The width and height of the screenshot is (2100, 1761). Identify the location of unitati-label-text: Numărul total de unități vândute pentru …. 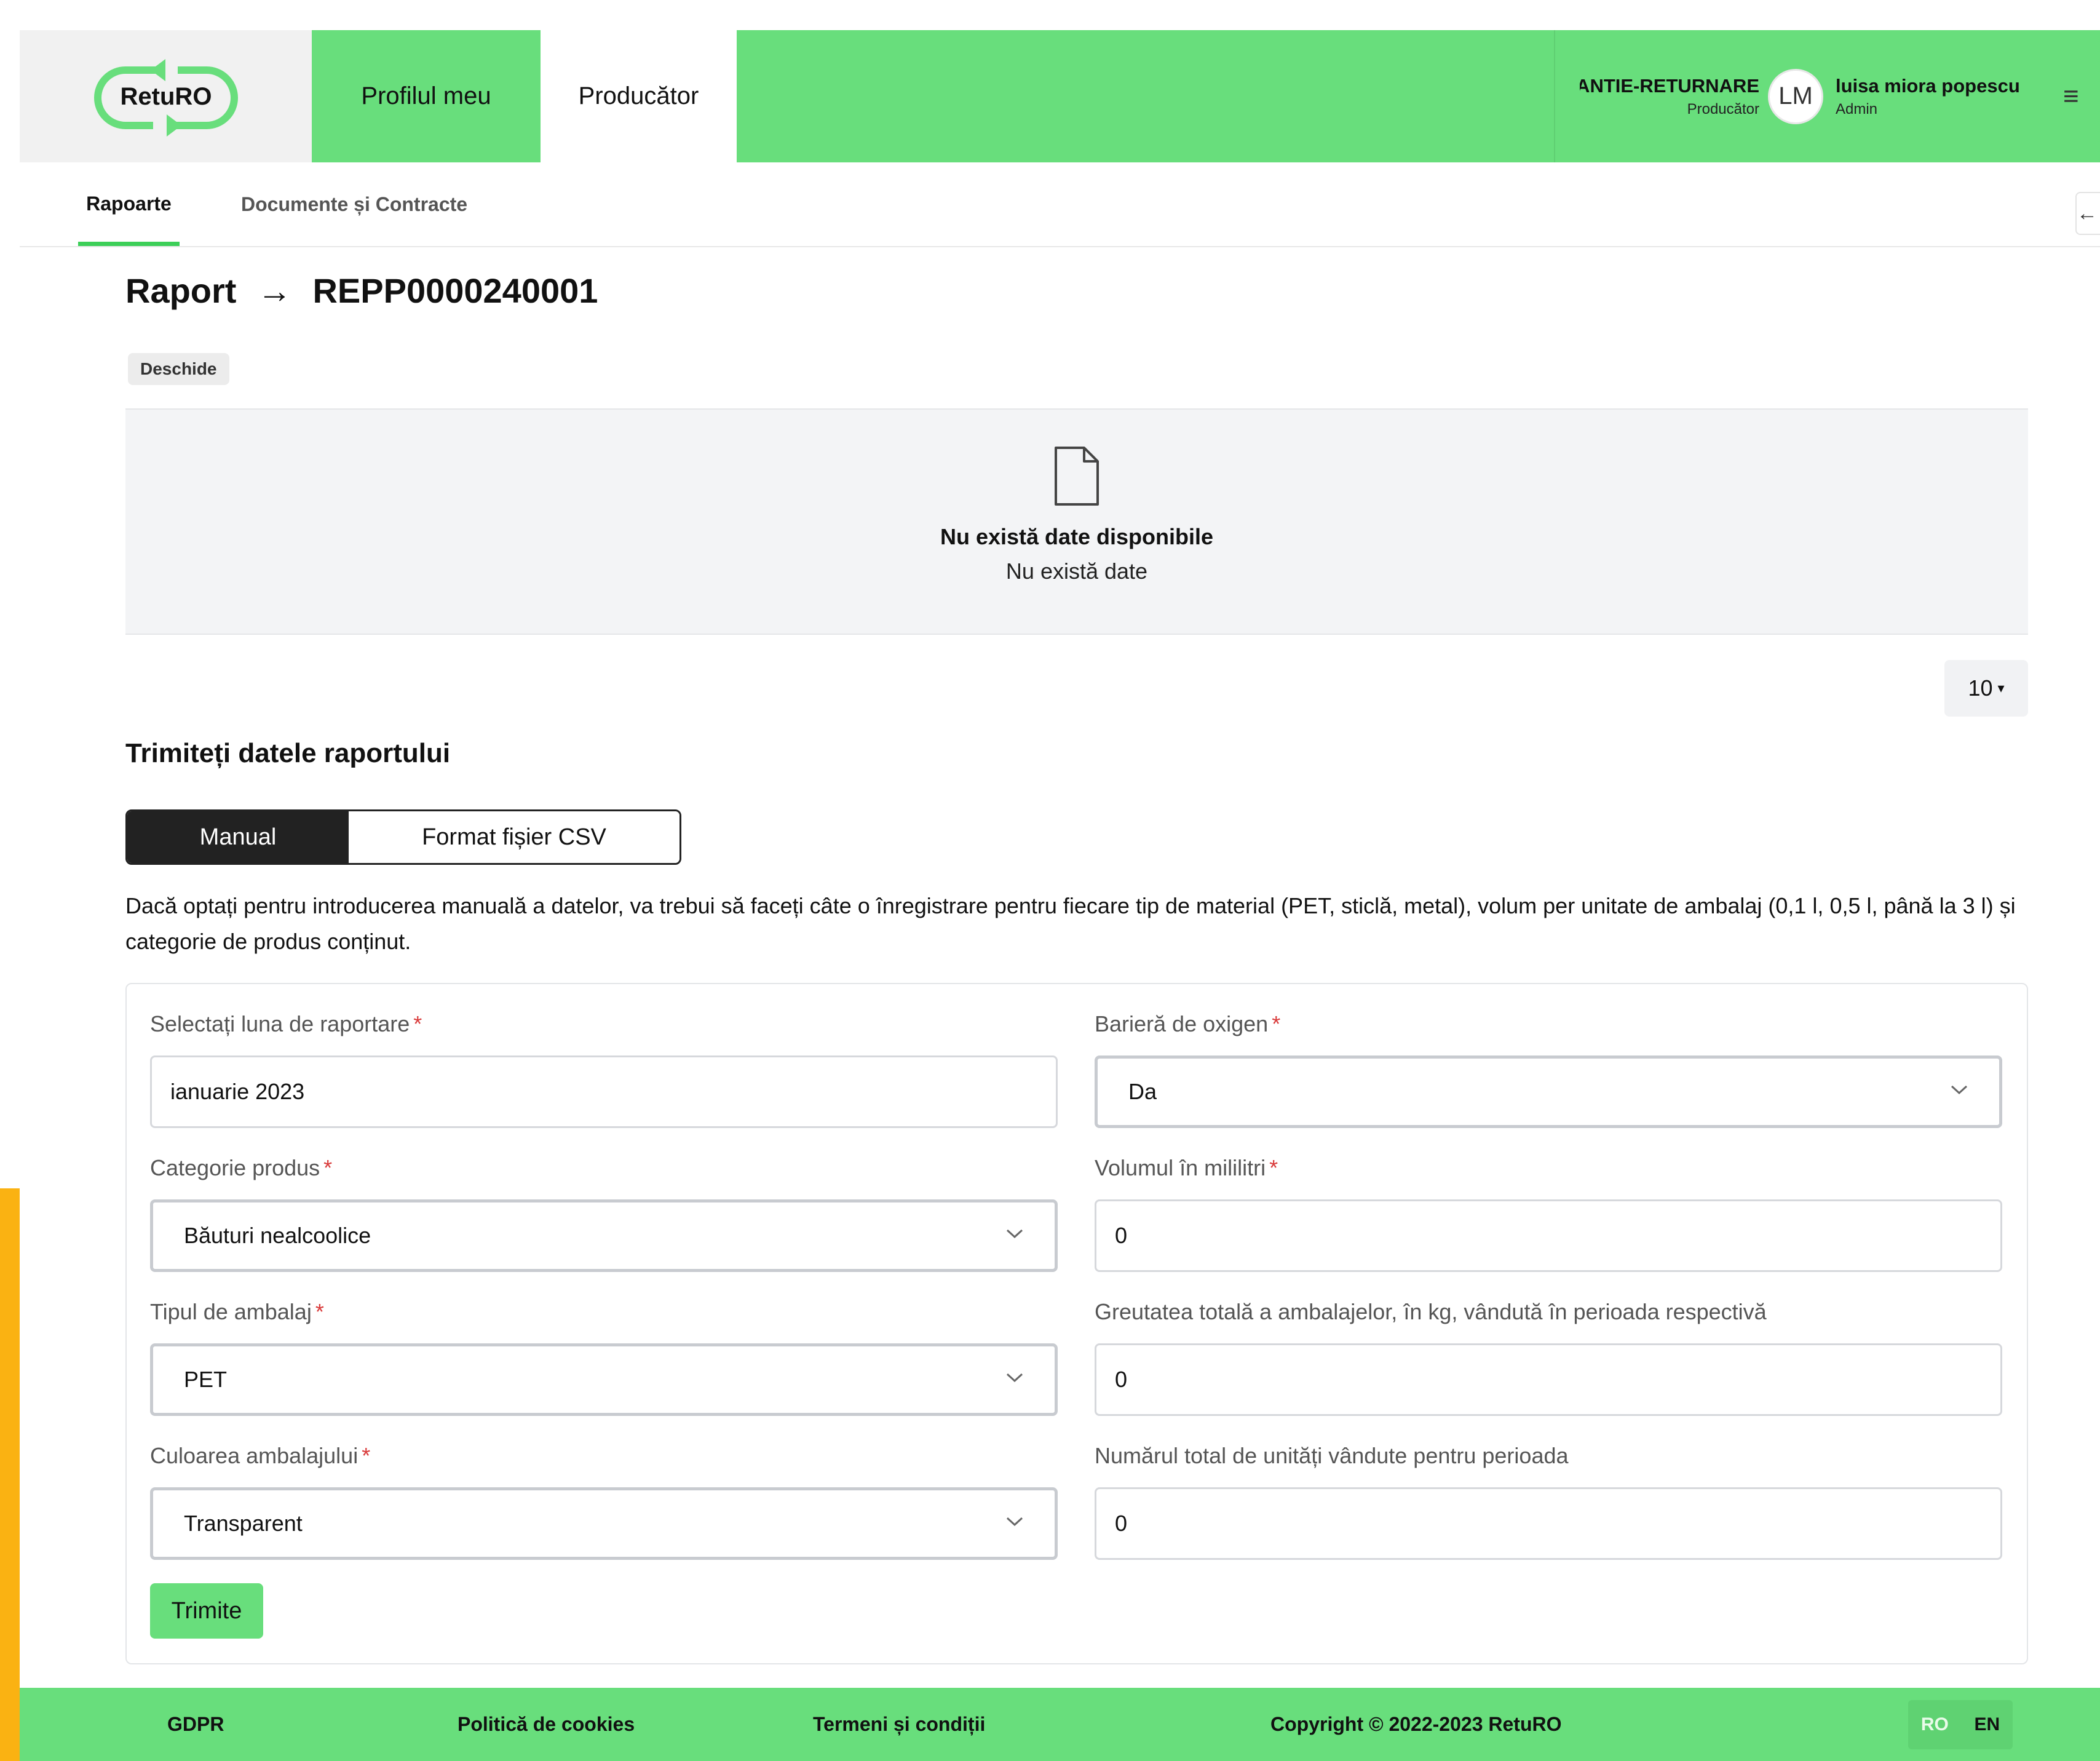
(1332, 1456).